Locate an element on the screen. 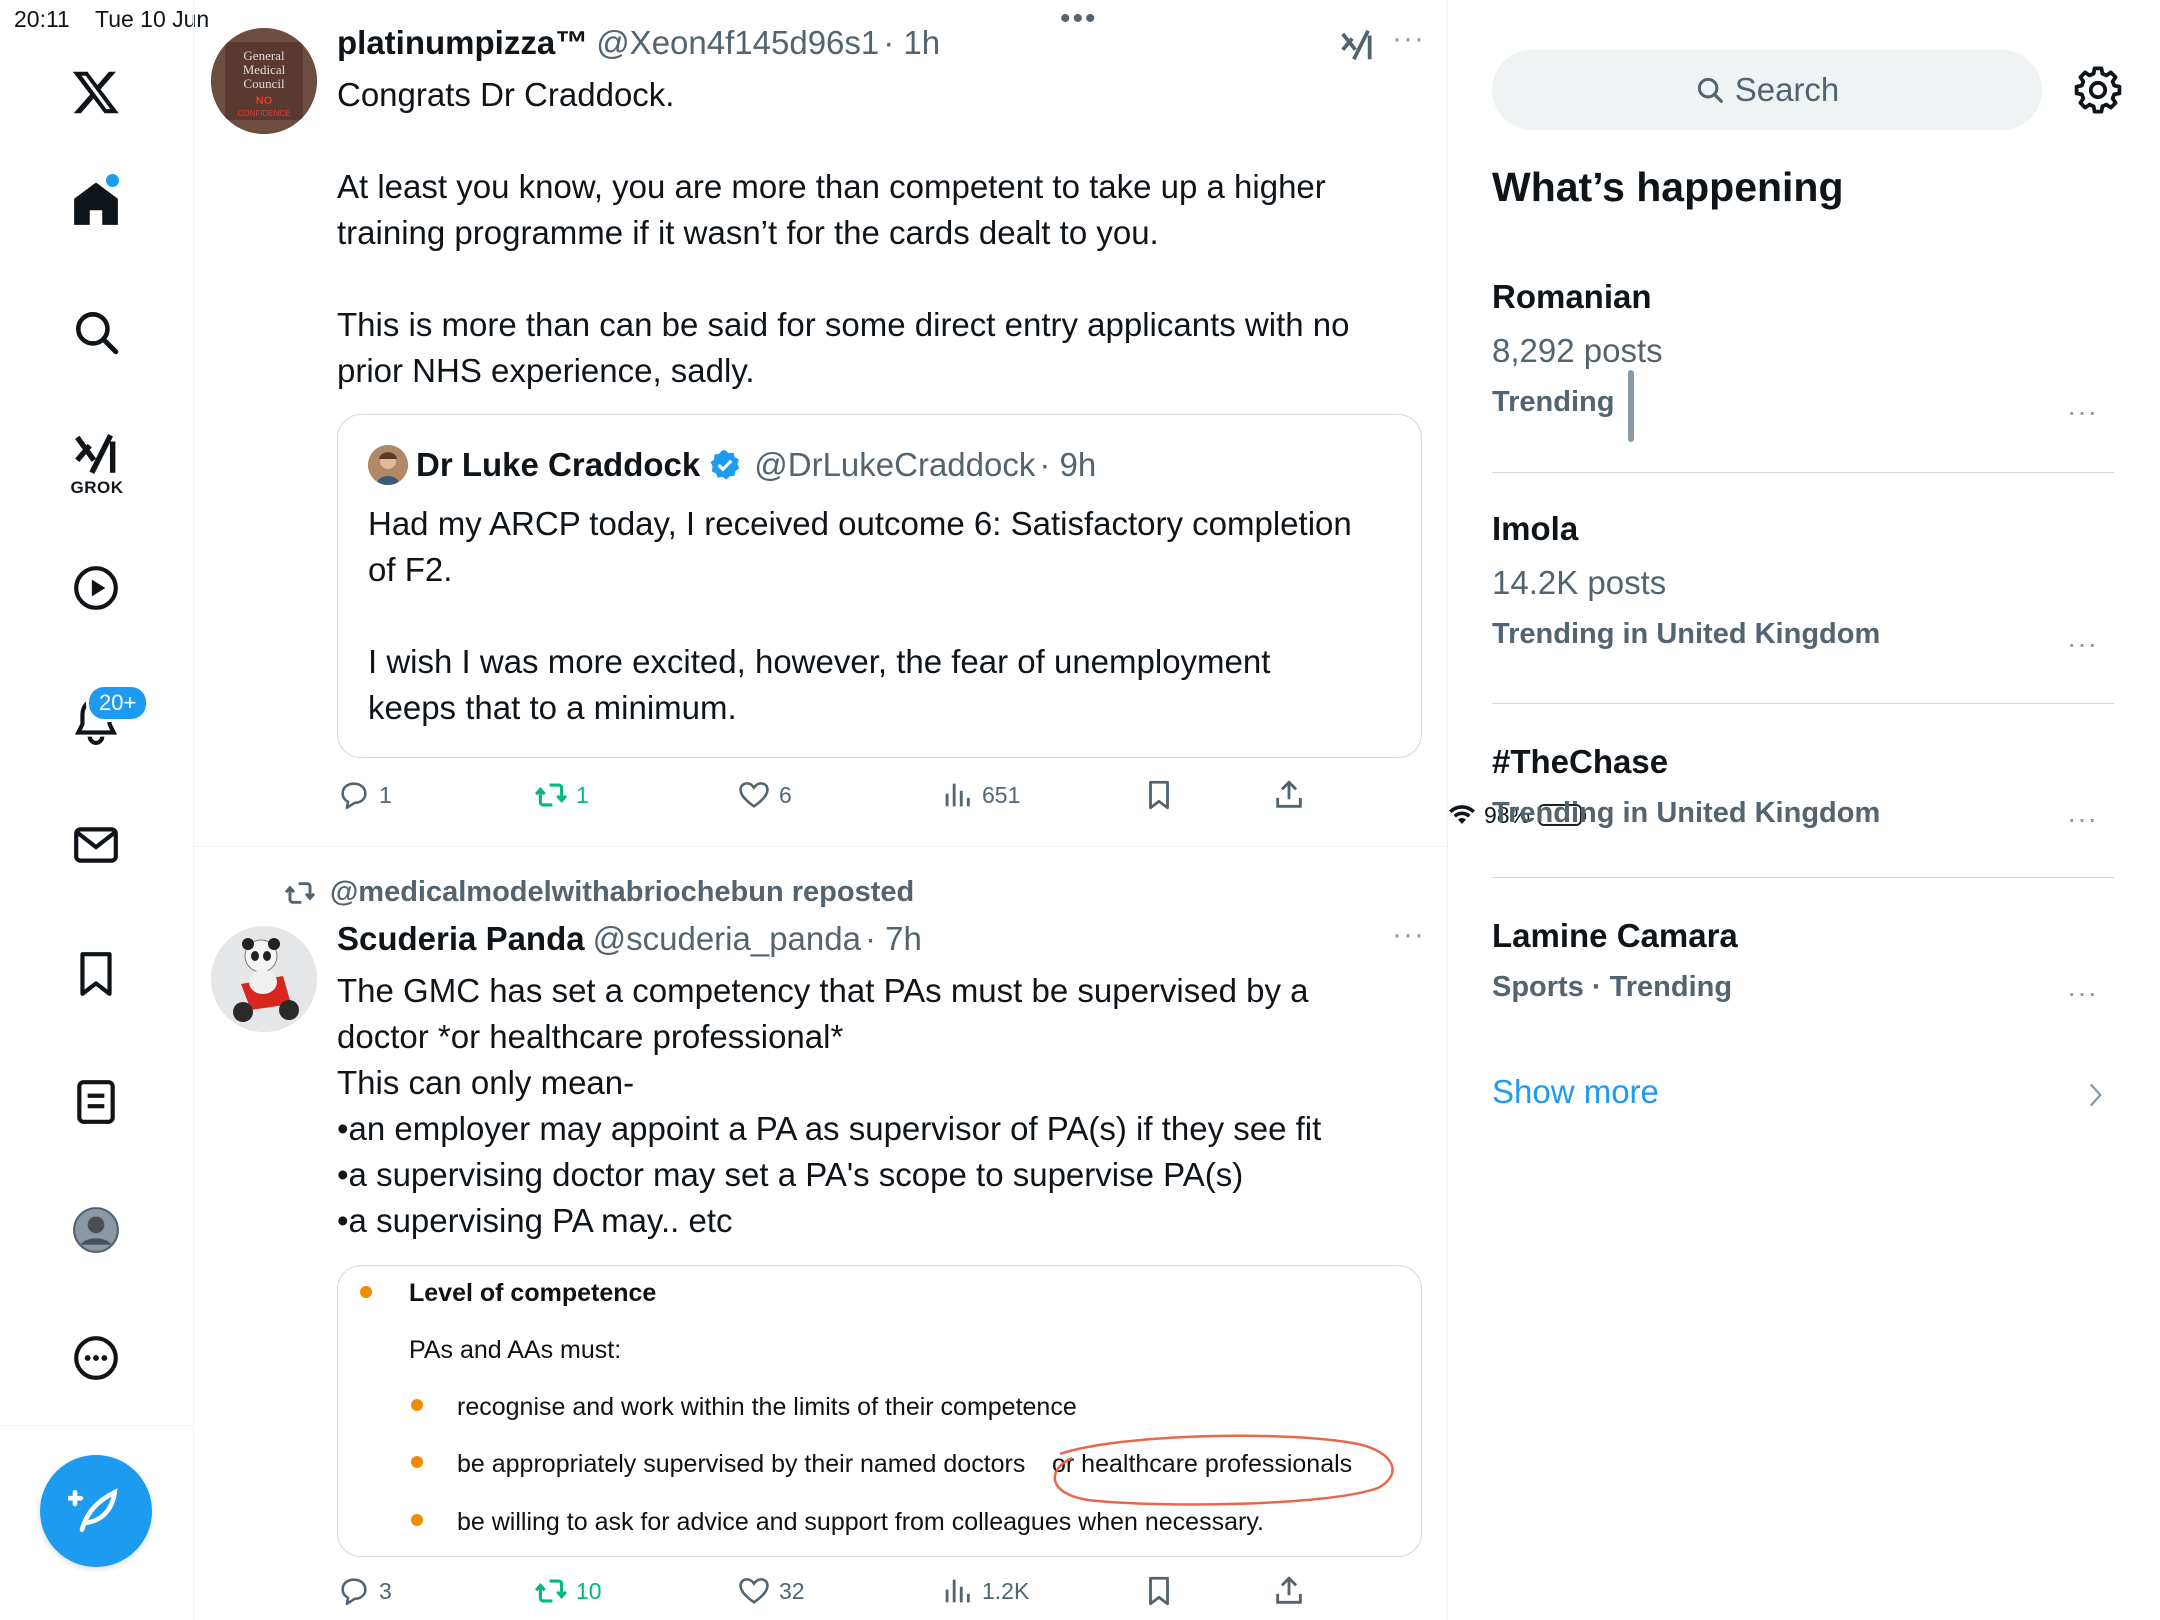  tweet-divider is located at coordinates (821, 846).